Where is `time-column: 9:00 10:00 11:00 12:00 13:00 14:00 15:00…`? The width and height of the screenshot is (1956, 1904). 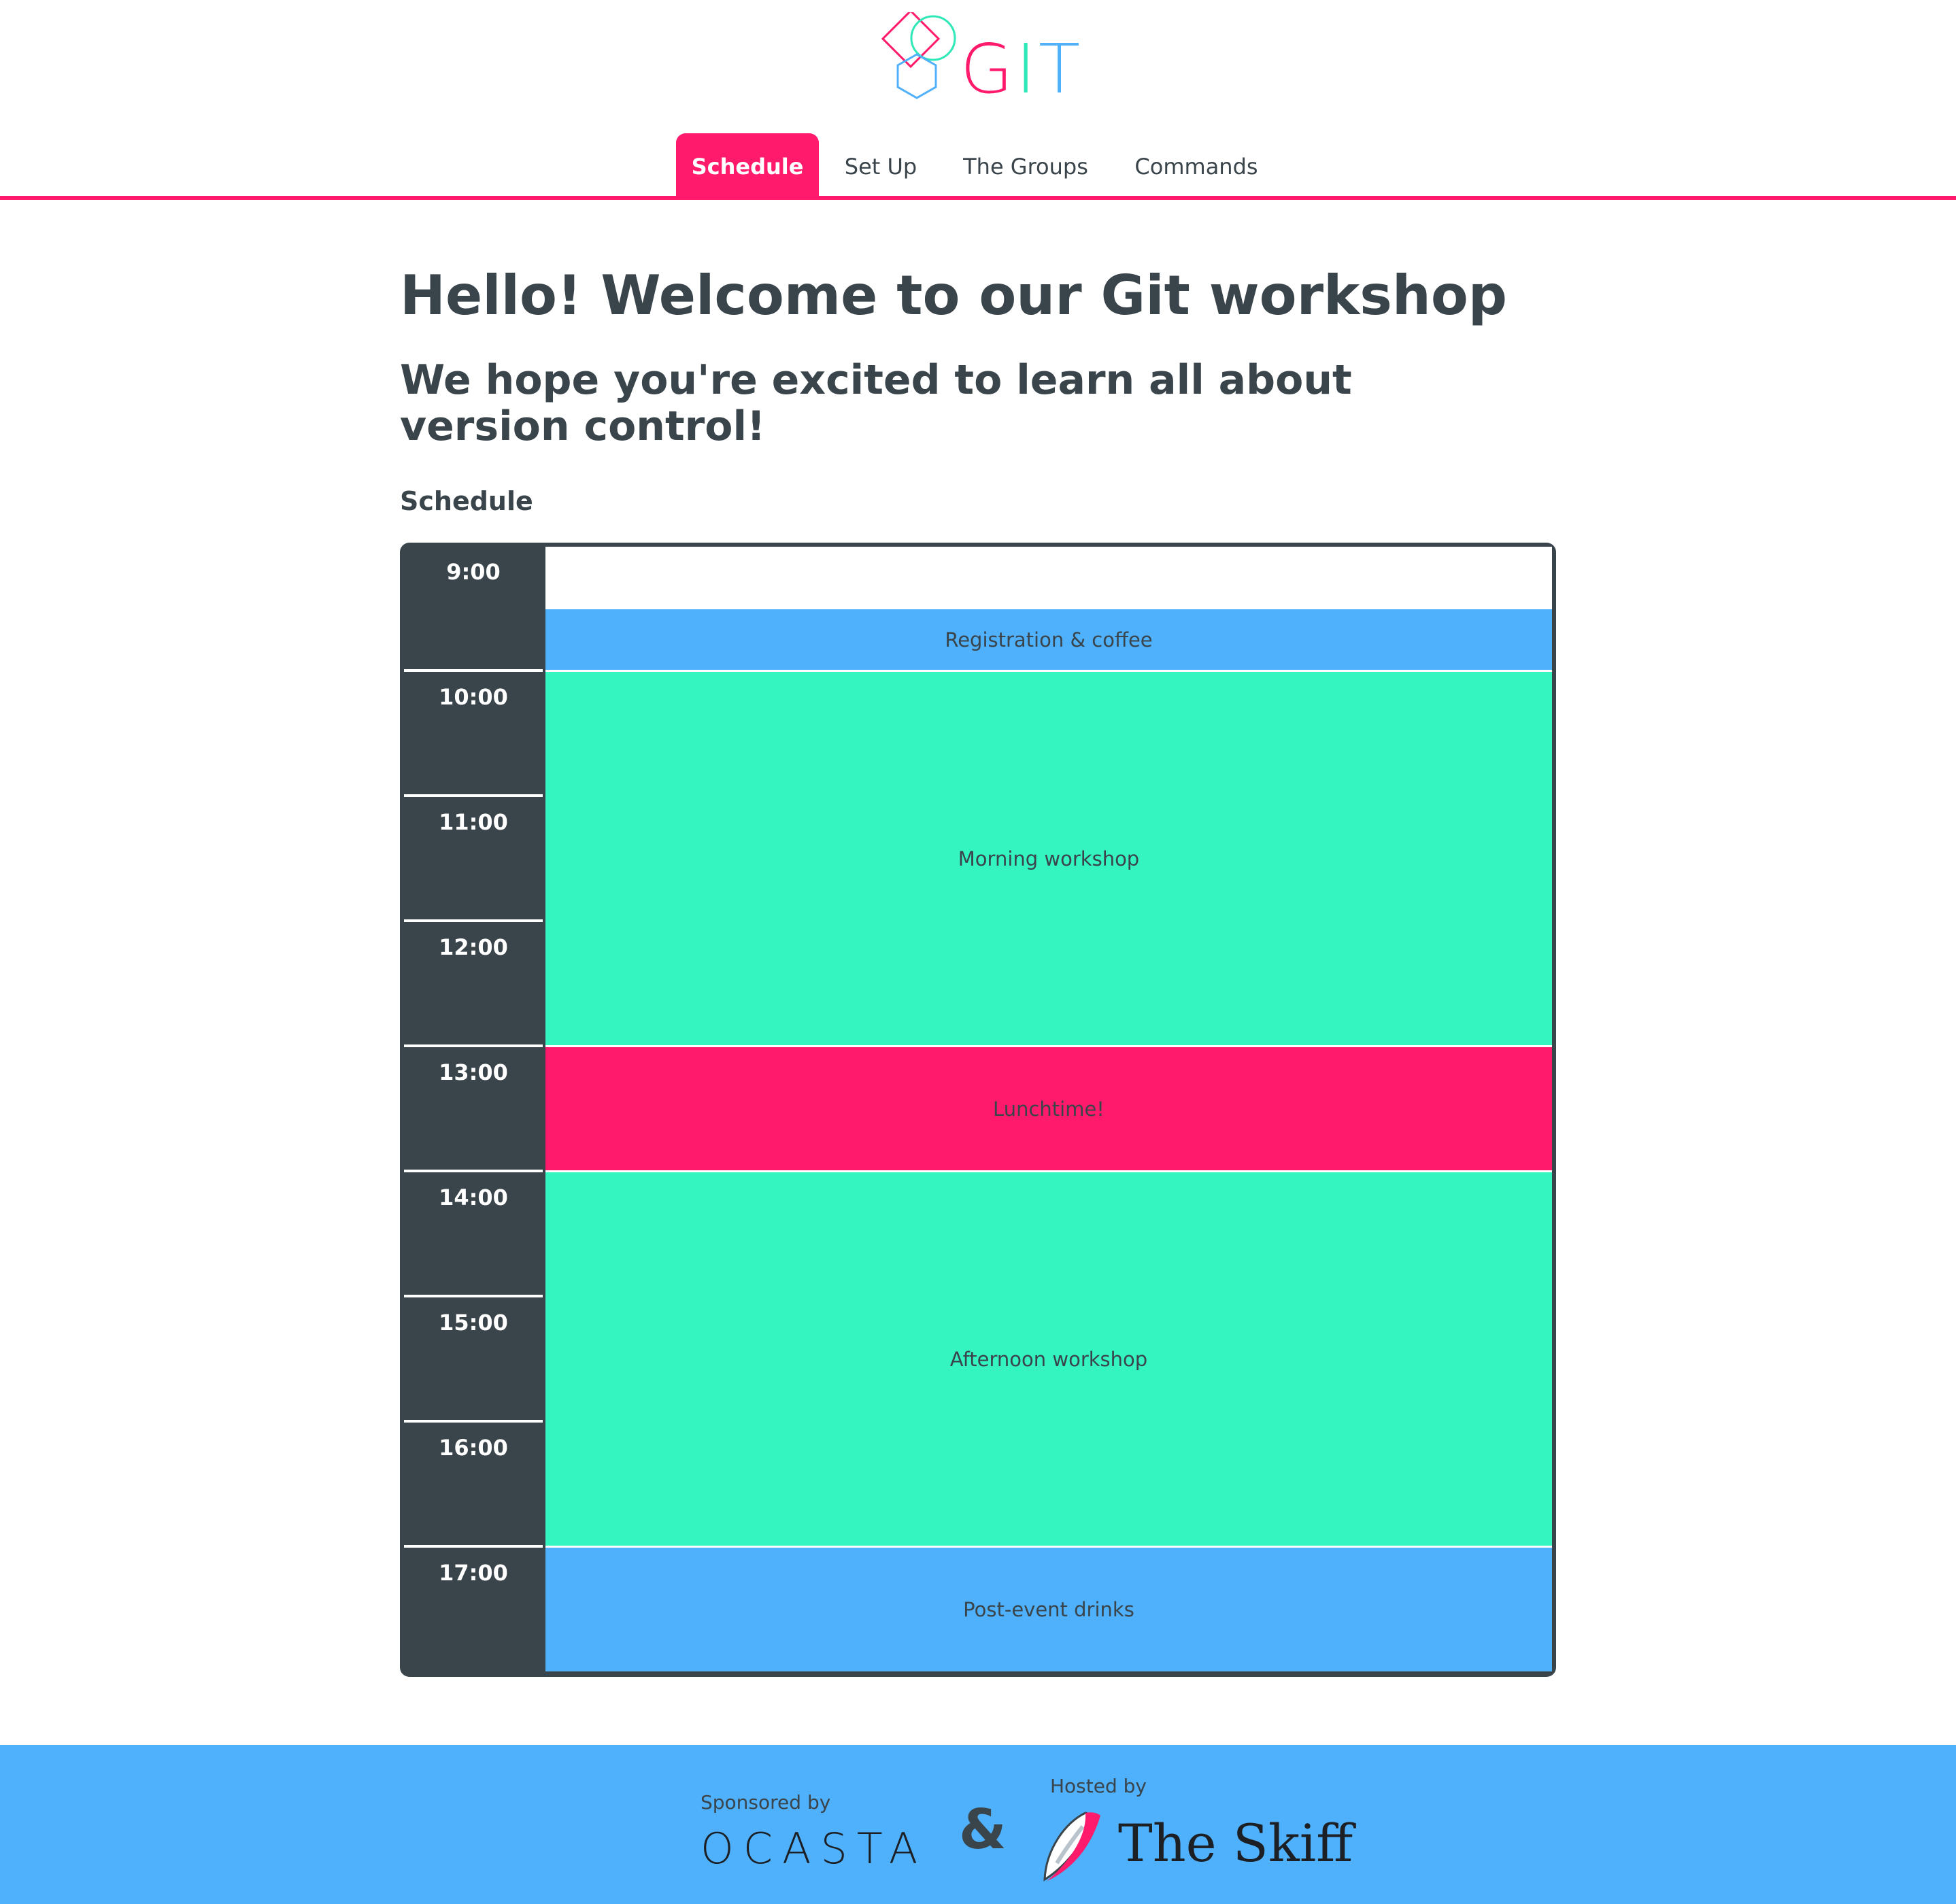
time-column: 9:00 10:00 11:00 12:00 13:00 14:00 15:00… is located at coordinates (473, 1109).